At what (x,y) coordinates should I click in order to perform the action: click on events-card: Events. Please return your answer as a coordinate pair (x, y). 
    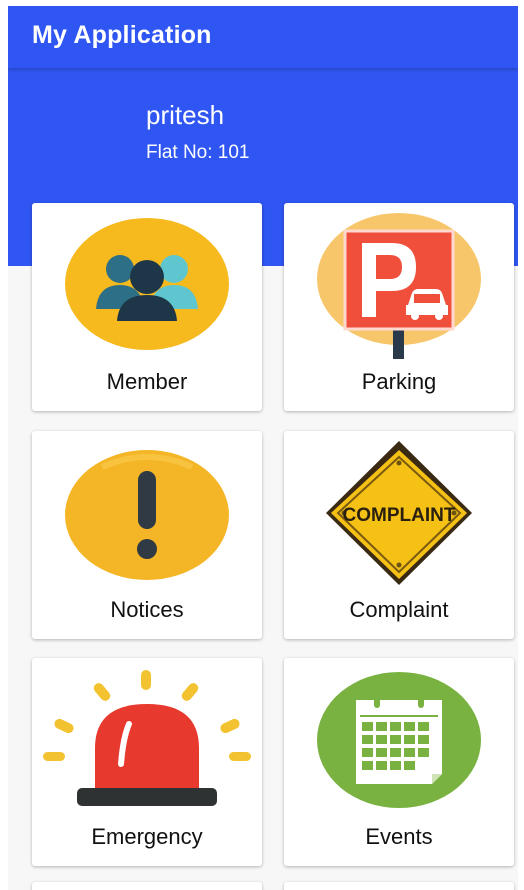
    Looking at the image, I should click on (399, 762).